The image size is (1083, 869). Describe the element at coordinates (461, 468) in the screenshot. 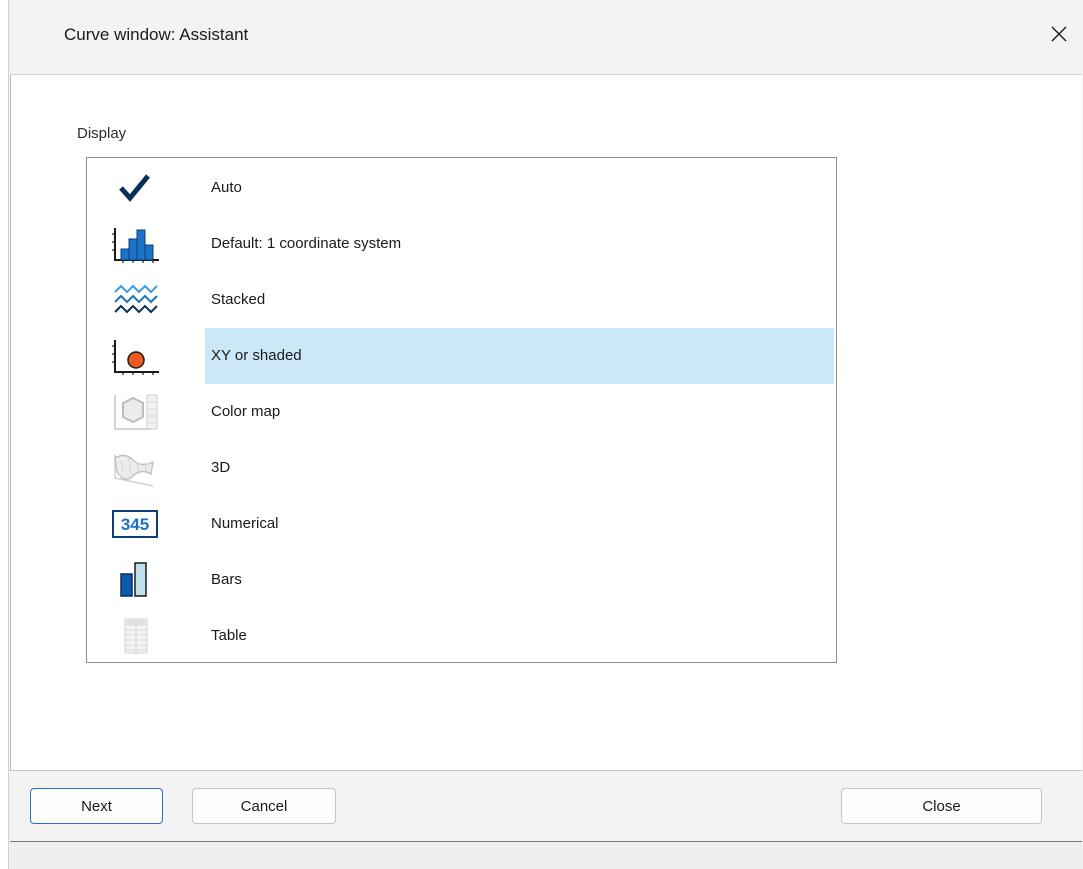

I see `display-option-3d: 3D` at that location.